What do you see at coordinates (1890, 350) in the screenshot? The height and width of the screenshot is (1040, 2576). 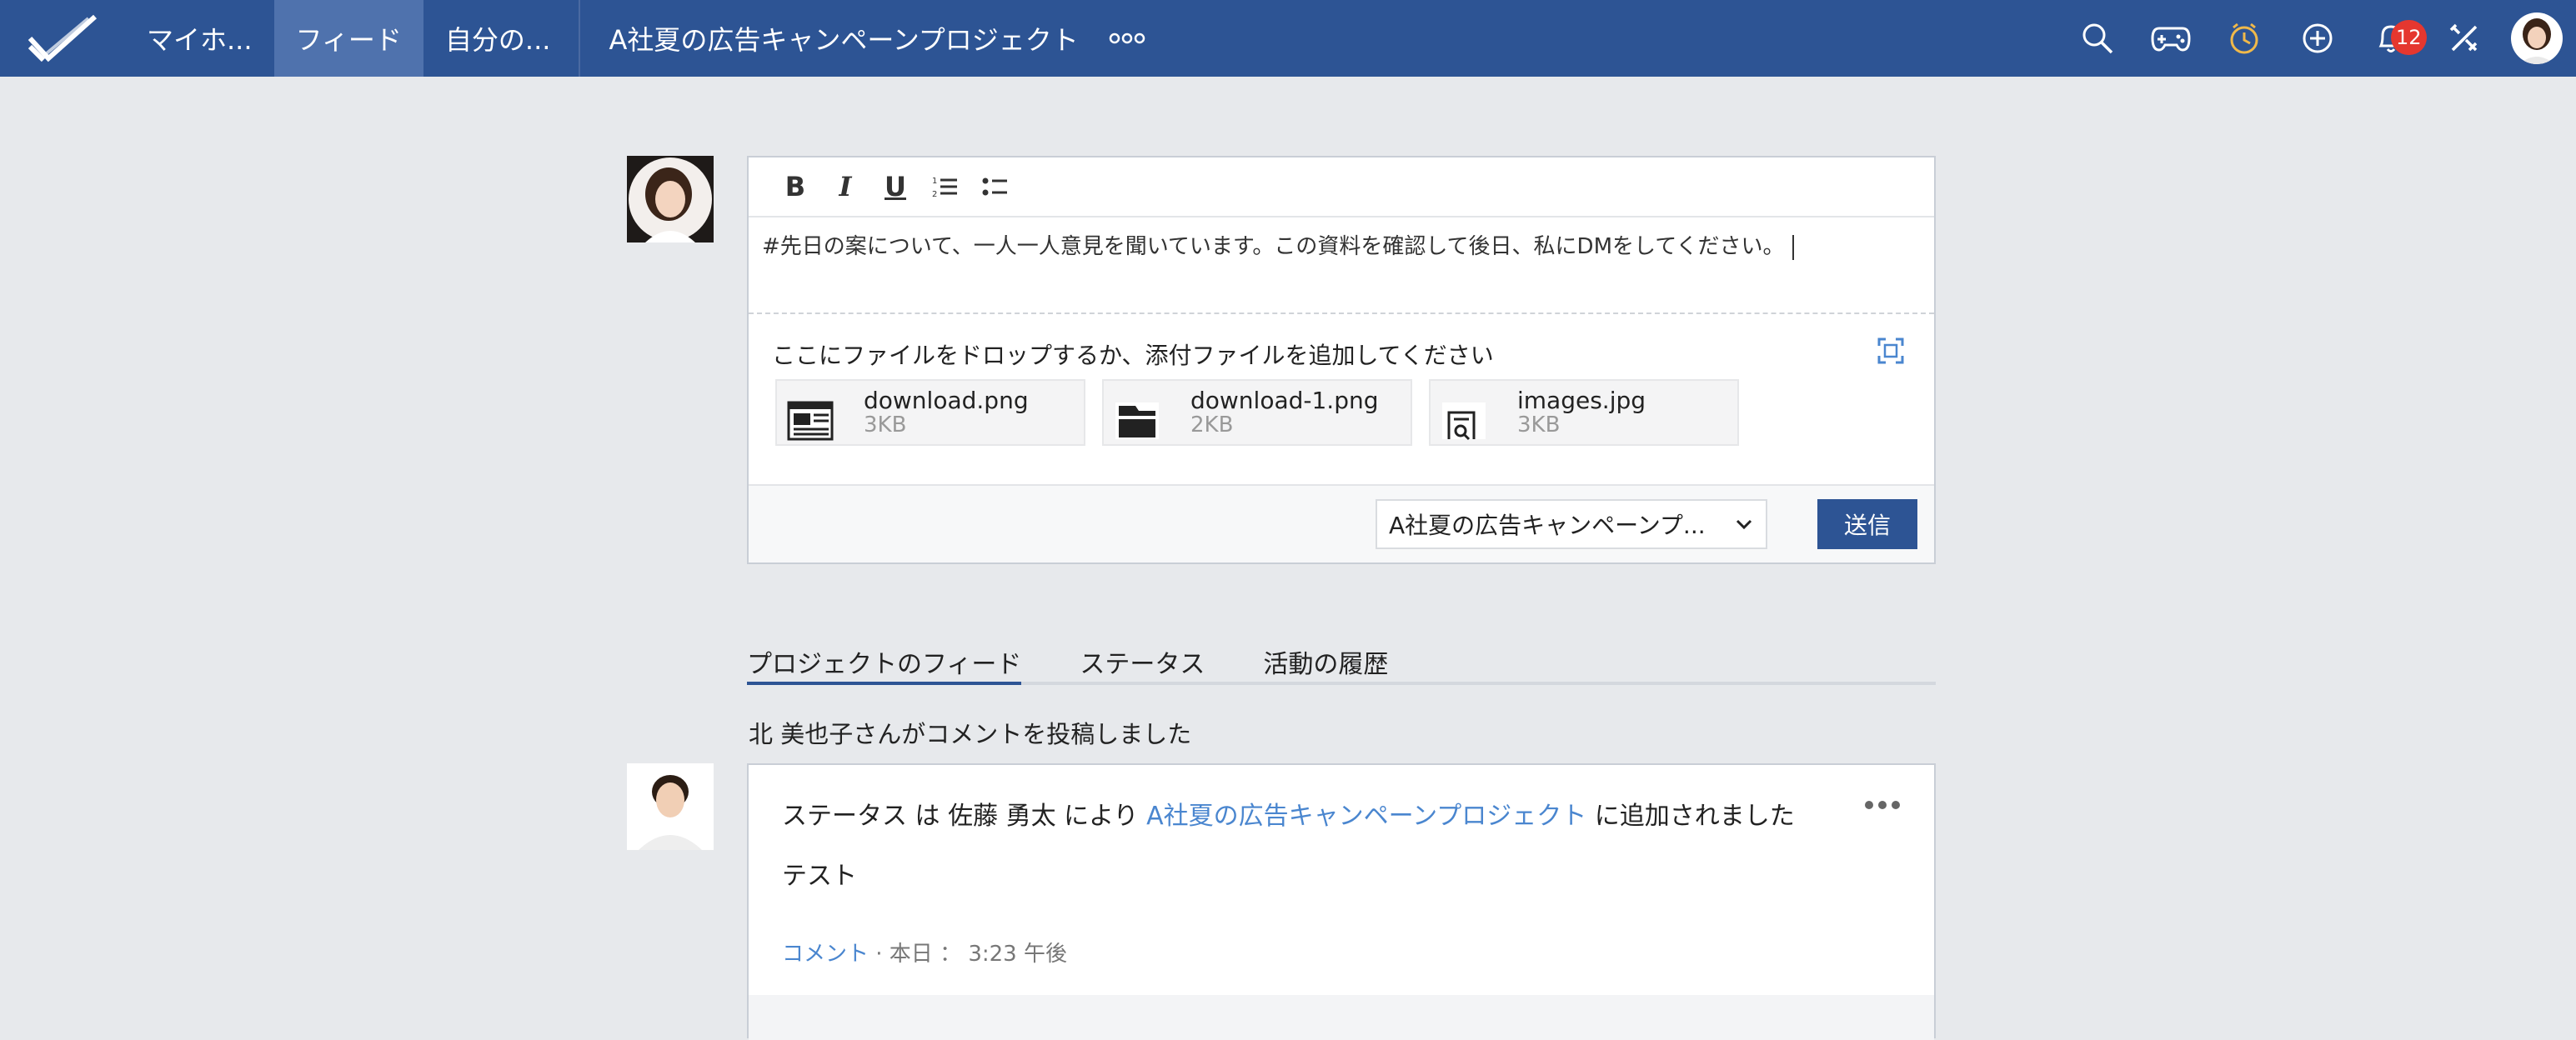 I see `expand-icon` at bounding box center [1890, 350].